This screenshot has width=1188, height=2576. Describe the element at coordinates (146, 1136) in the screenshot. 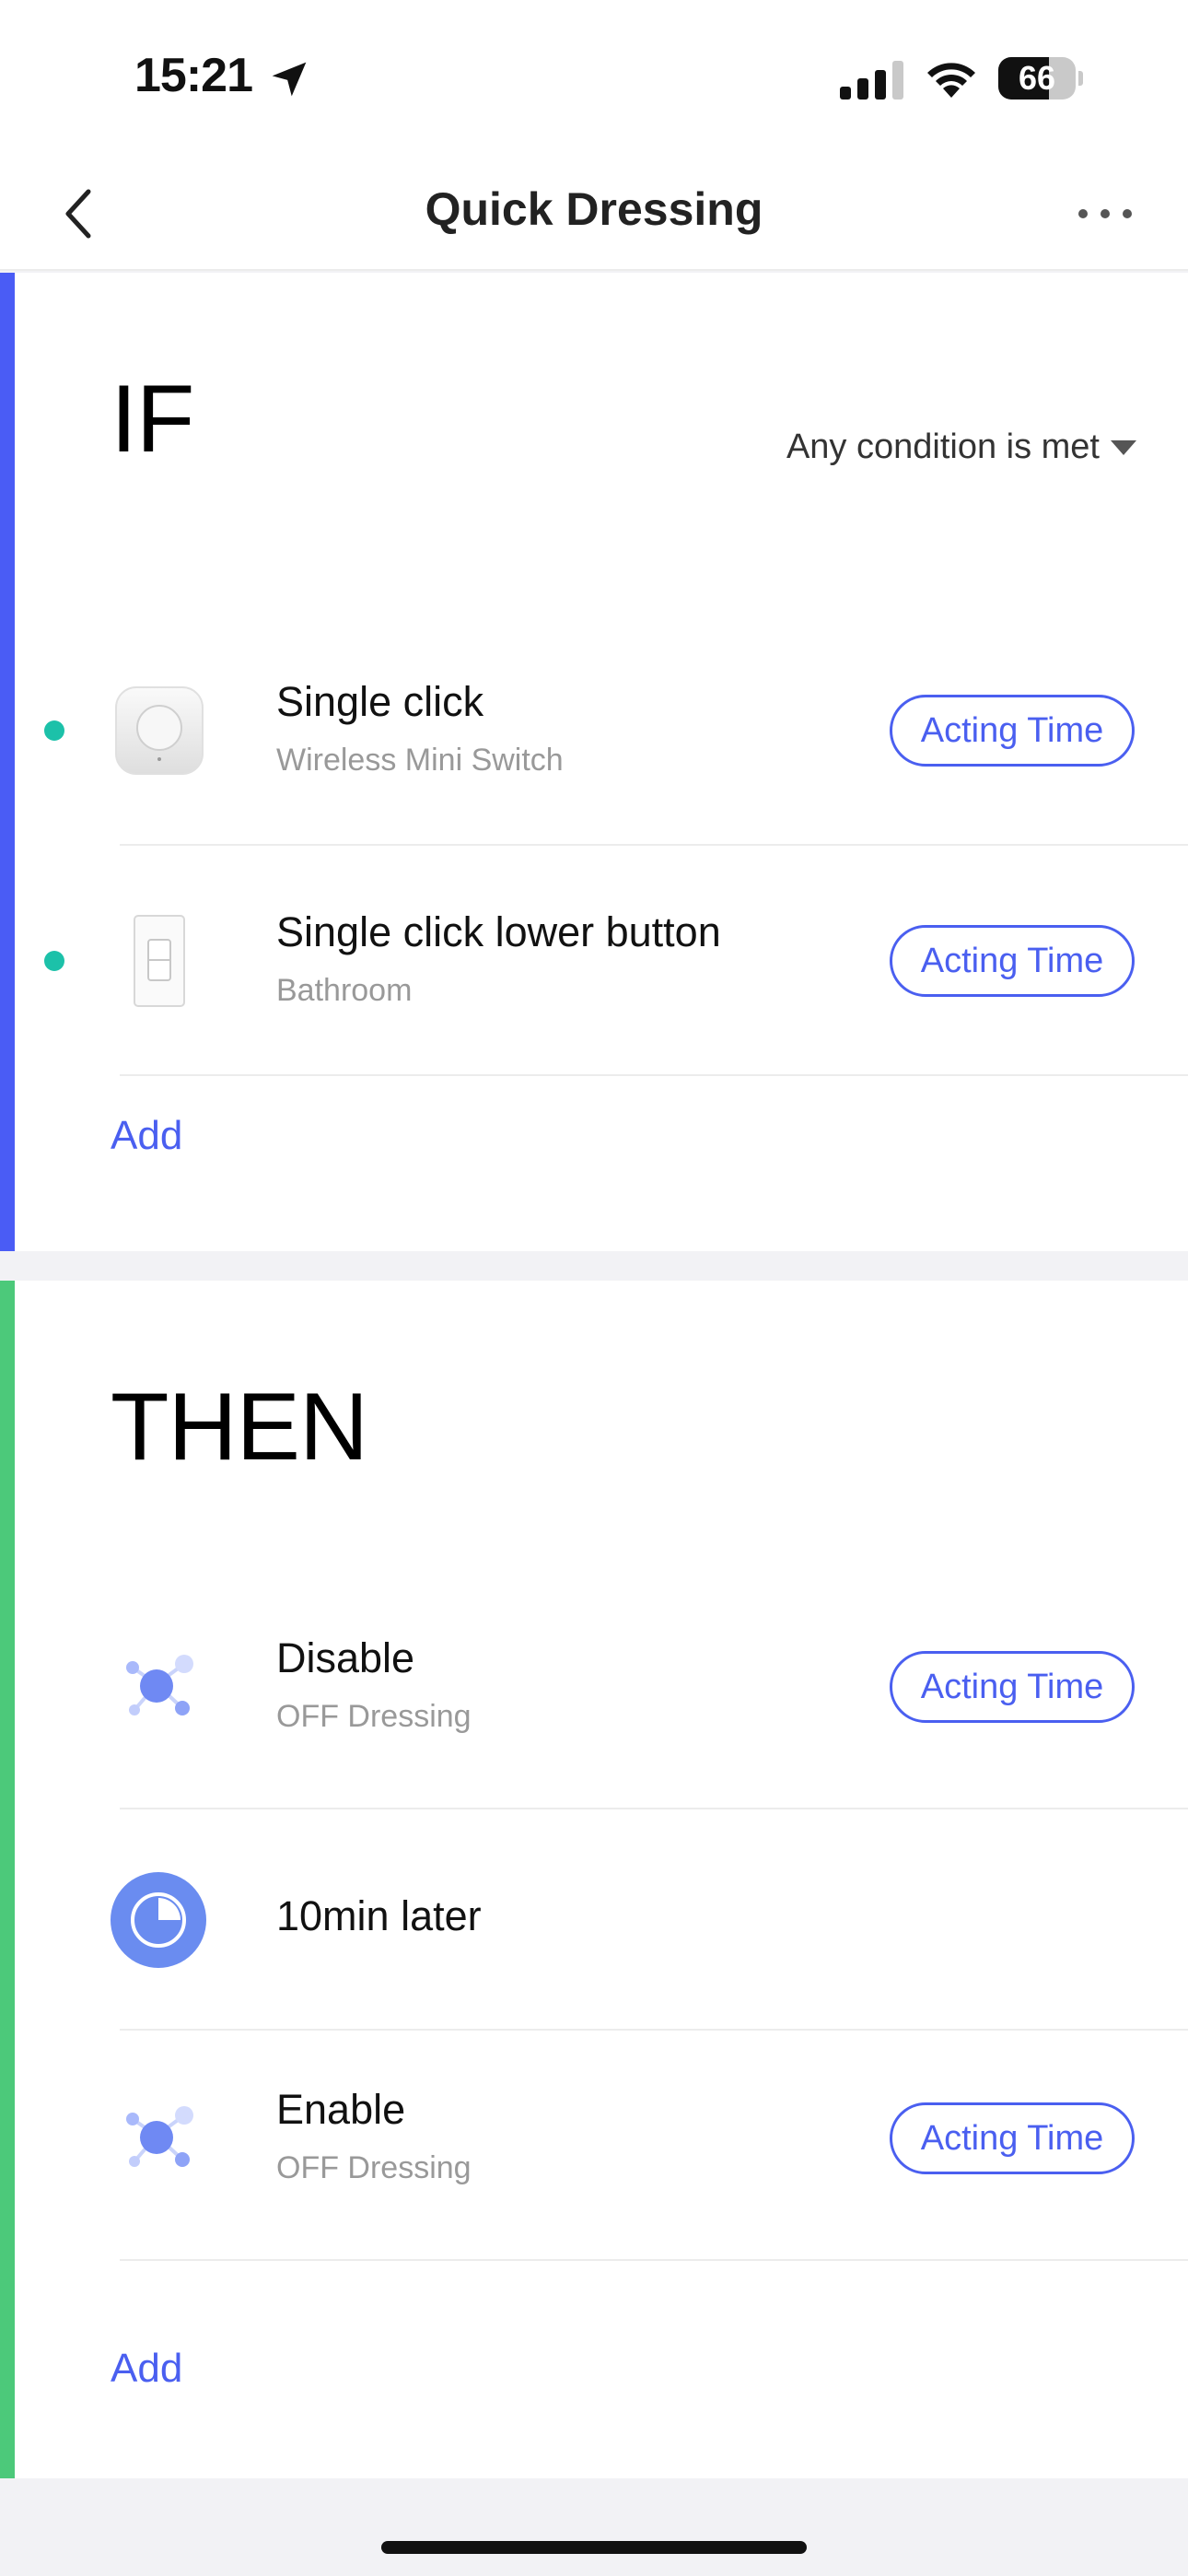

I see `add-condition-button: Add` at that location.